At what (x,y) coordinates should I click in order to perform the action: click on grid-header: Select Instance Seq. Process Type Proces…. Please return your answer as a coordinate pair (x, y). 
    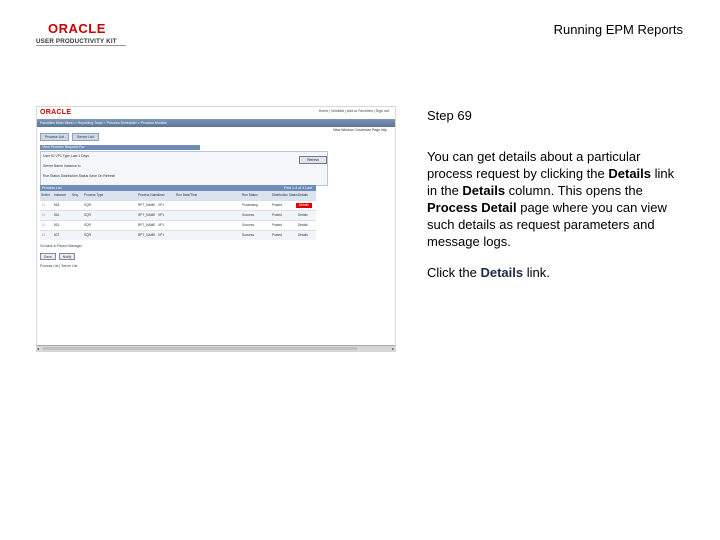
    Looking at the image, I should click on (178, 195).